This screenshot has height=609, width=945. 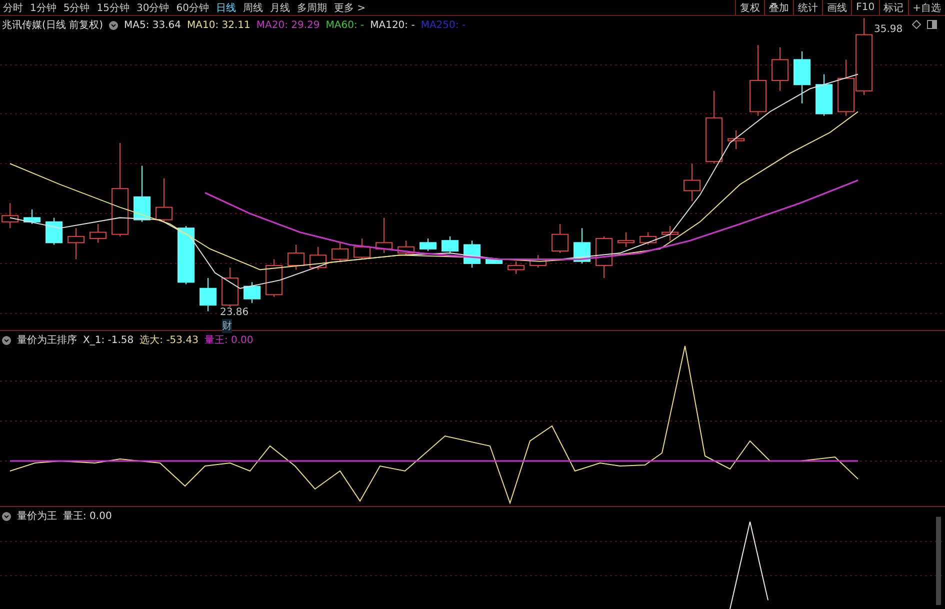 I want to click on period-tab: 60分钟, so click(x=192, y=7).